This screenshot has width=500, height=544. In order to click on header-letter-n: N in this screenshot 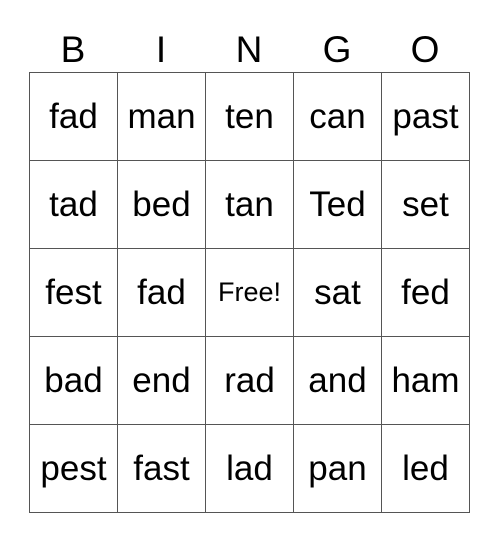, I will do `click(249, 49)`.